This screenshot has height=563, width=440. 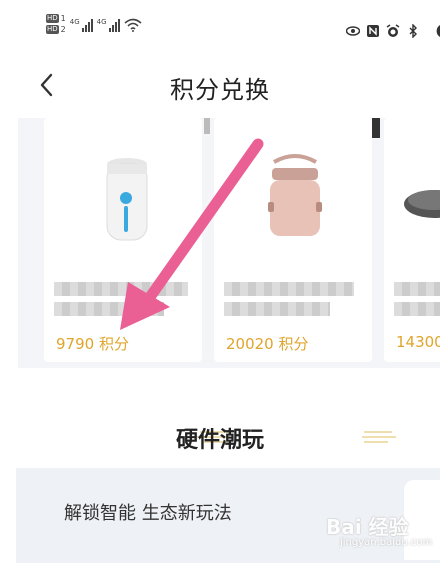 What do you see at coordinates (418, 342) in the screenshot?
I see `product-price: 14300` at bounding box center [418, 342].